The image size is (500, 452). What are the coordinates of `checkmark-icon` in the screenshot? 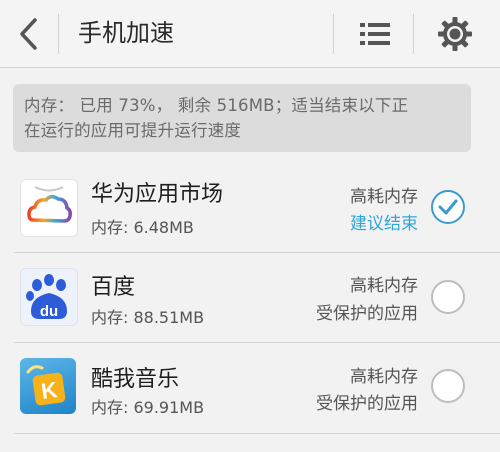 It's located at (448, 207).